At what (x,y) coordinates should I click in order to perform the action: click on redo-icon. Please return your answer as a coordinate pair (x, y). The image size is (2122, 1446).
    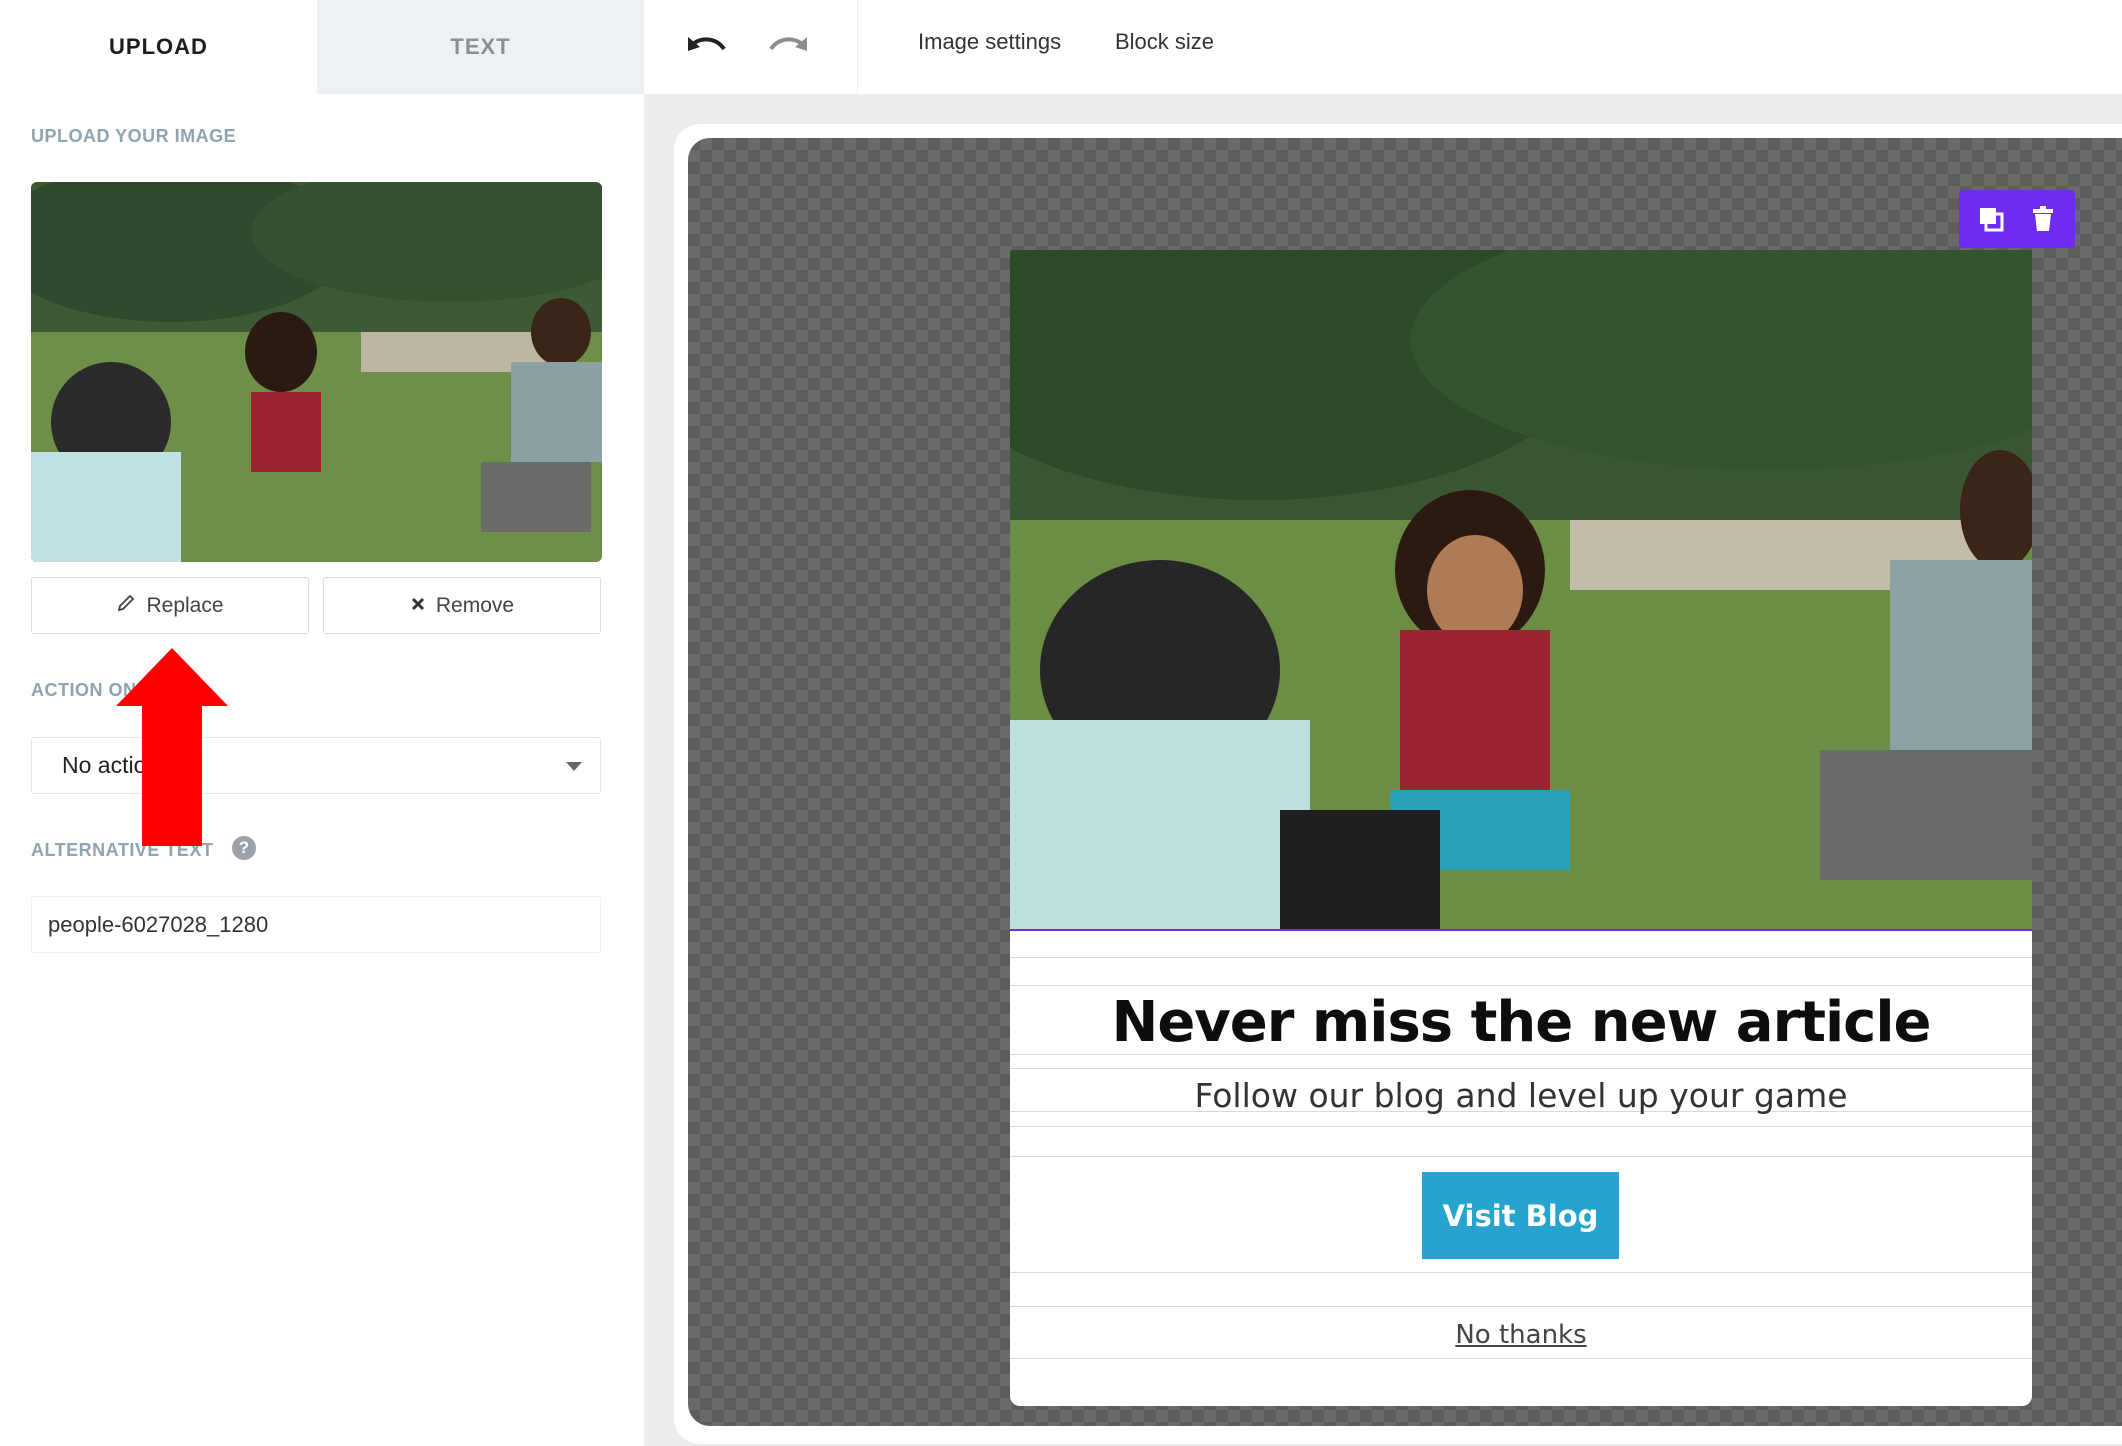
    Looking at the image, I should click on (788, 47).